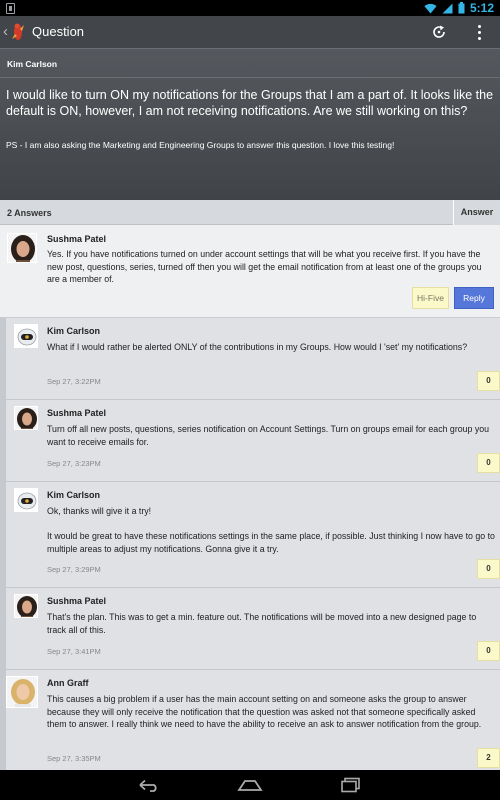 The height and width of the screenshot is (800, 500). I want to click on wifi-icon, so click(430, 8).